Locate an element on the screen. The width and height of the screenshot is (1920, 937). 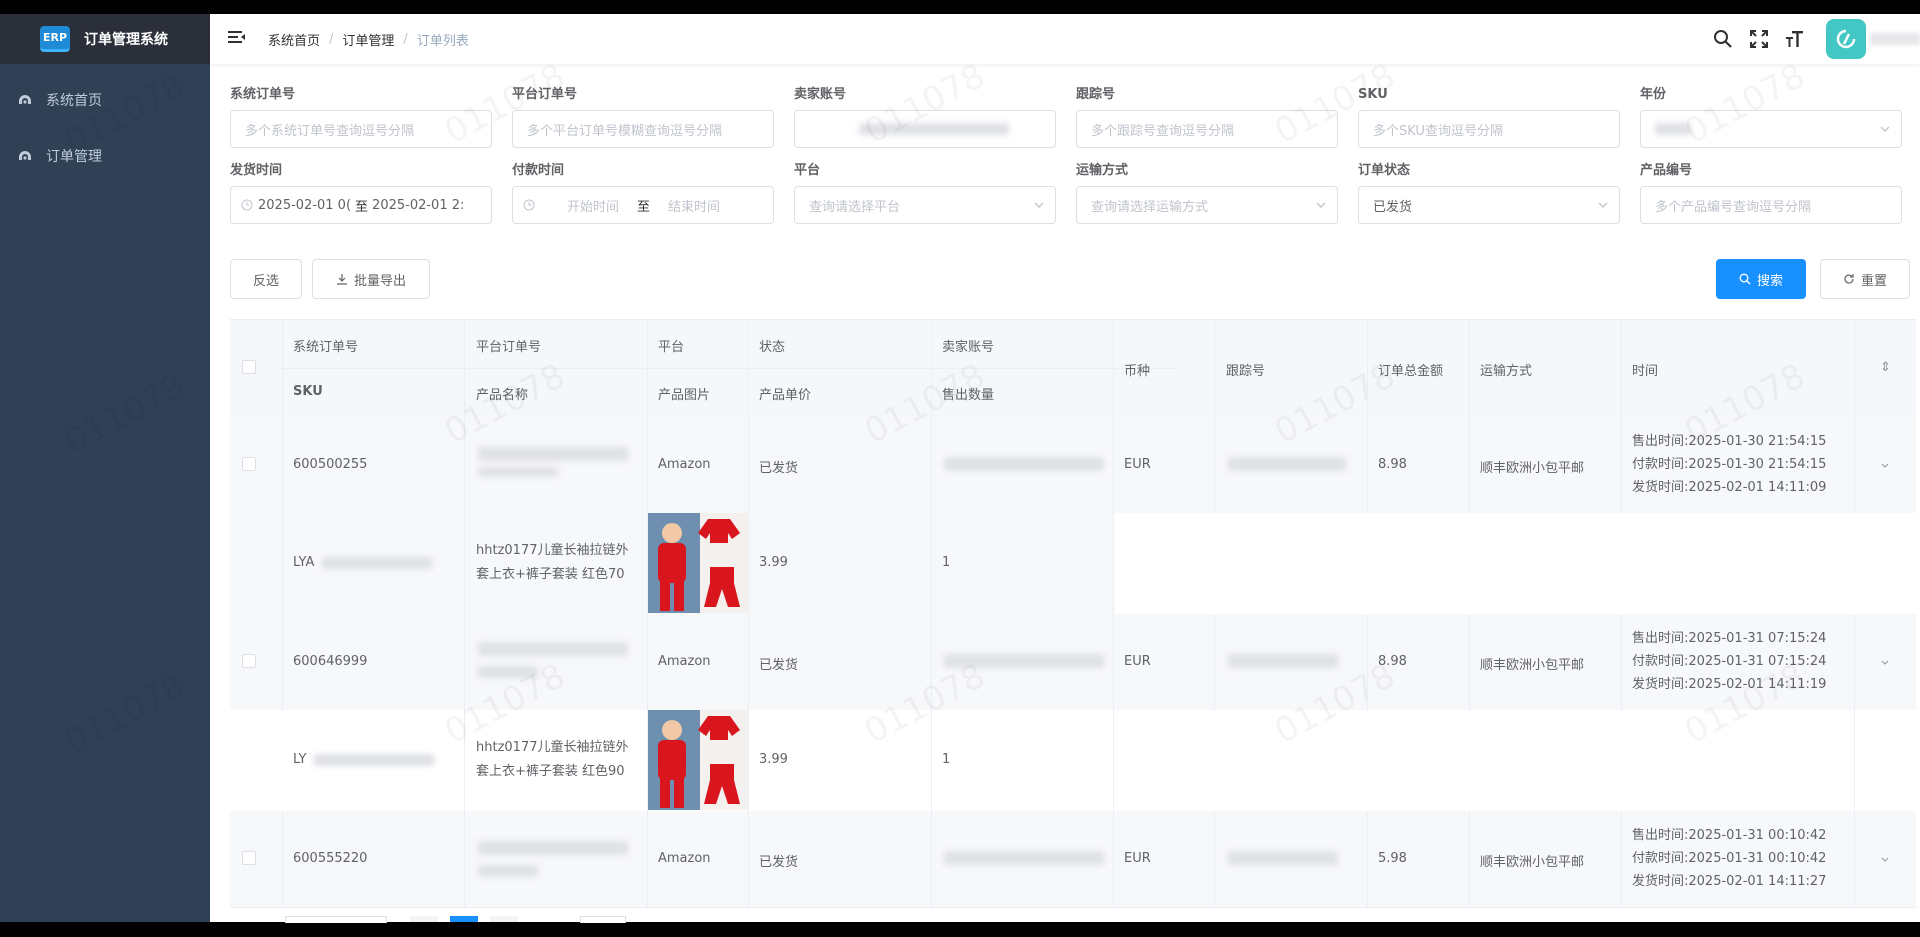
sidebar-item-home: 系统首页 is located at coordinates (105, 100).